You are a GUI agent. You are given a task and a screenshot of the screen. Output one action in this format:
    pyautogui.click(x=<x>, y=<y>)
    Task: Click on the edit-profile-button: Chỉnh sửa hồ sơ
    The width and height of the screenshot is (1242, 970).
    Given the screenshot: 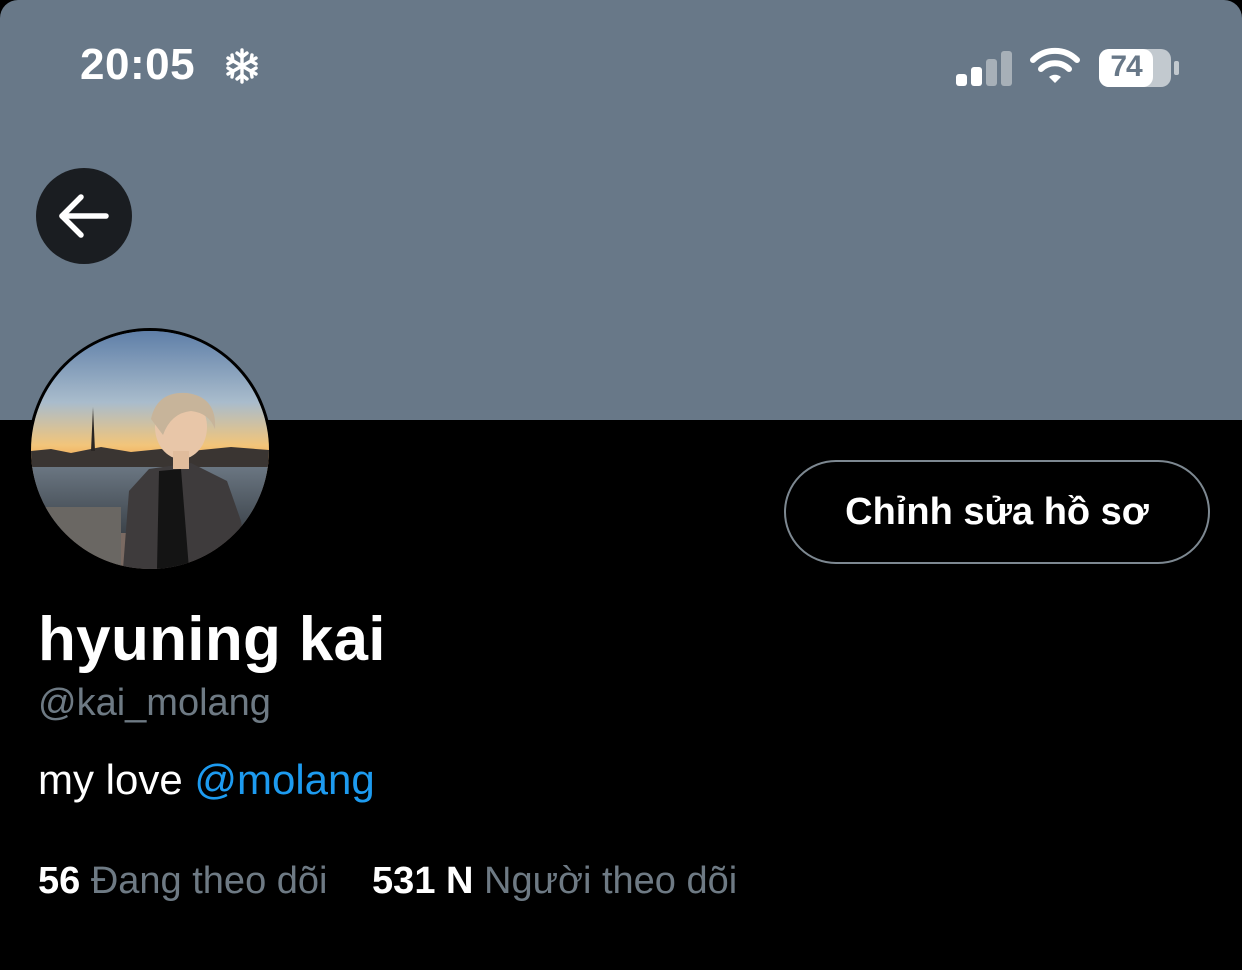 What is the action you would take?
    pyautogui.click(x=997, y=512)
    